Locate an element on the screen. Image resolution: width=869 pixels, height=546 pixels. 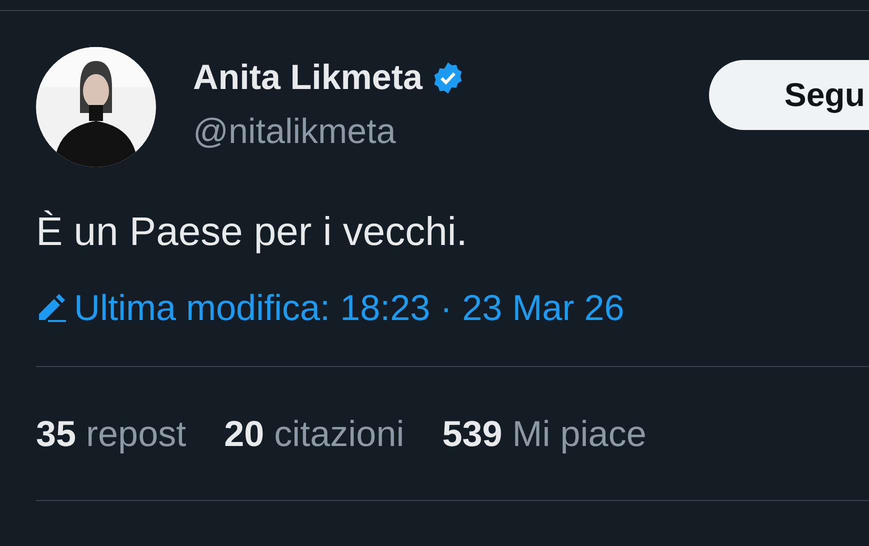
stat-link: 20 citazioni is located at coordinates (314, 433).